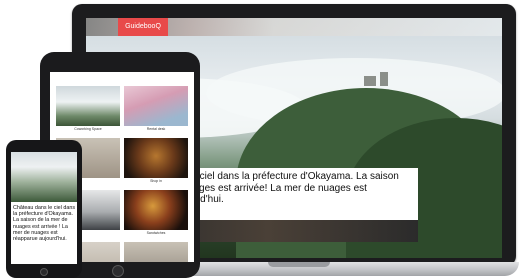 The width and height of the screenshot is (519, 280). What do you see at coordinates (143, 27) in the screenshot?
I see `site-logo: GuidebooQ` at bounding box center [143, 27].